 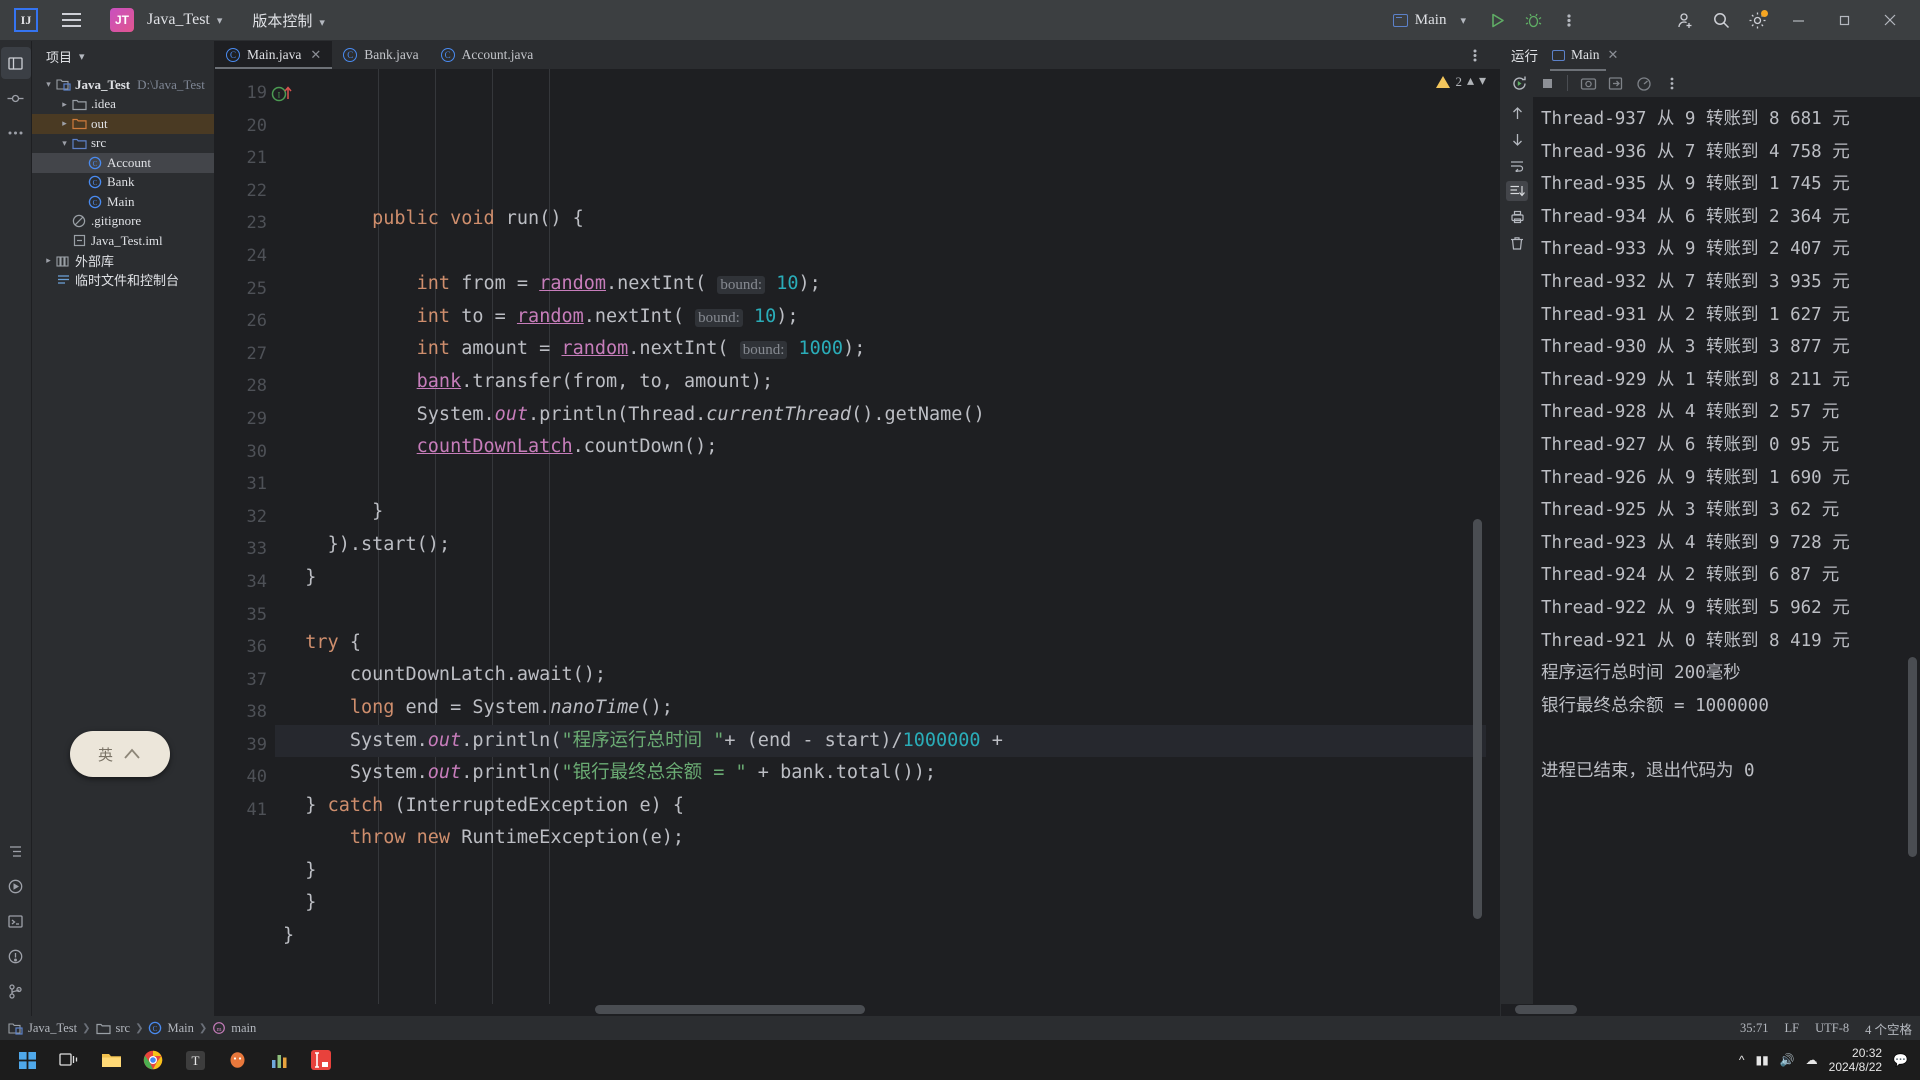 I want to click on code-line-30: }, so click(x=887, y=578).